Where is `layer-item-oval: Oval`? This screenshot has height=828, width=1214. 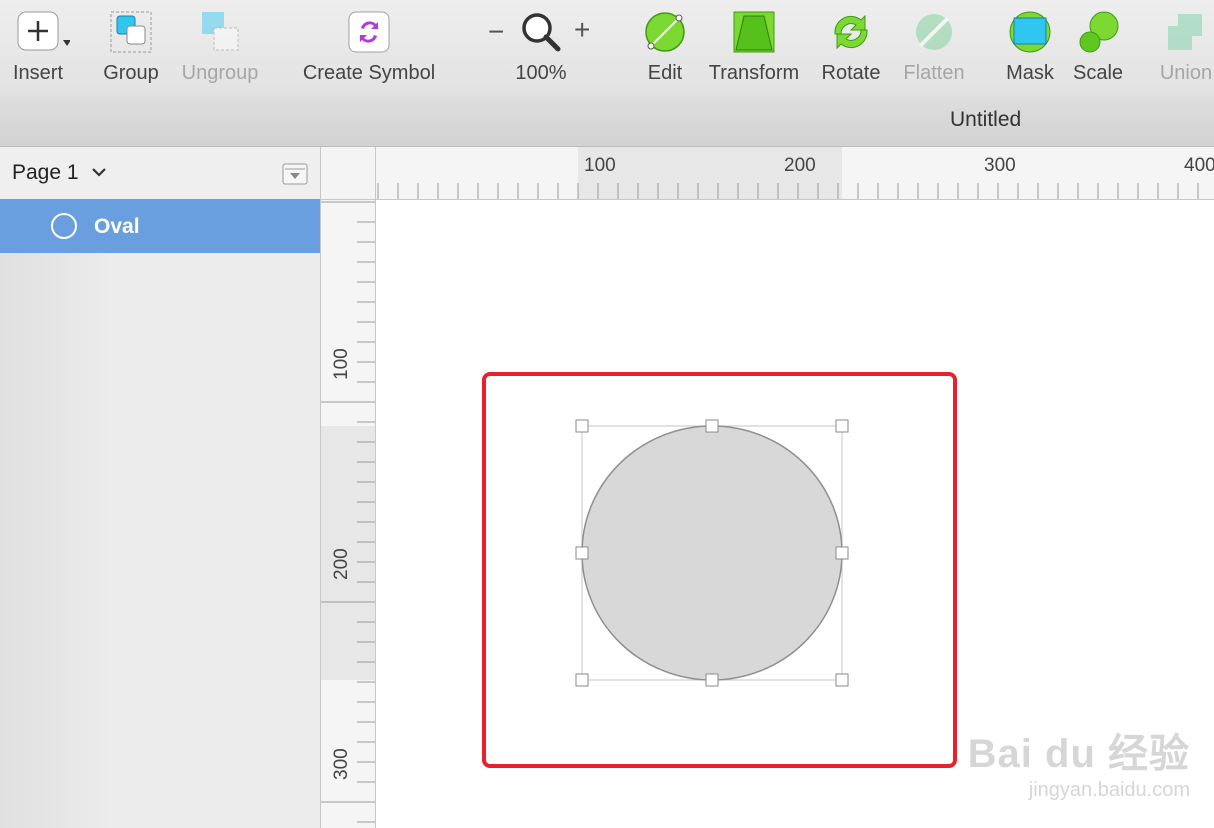 layer-item-oval: Oval is located at coordinates (160, 226).